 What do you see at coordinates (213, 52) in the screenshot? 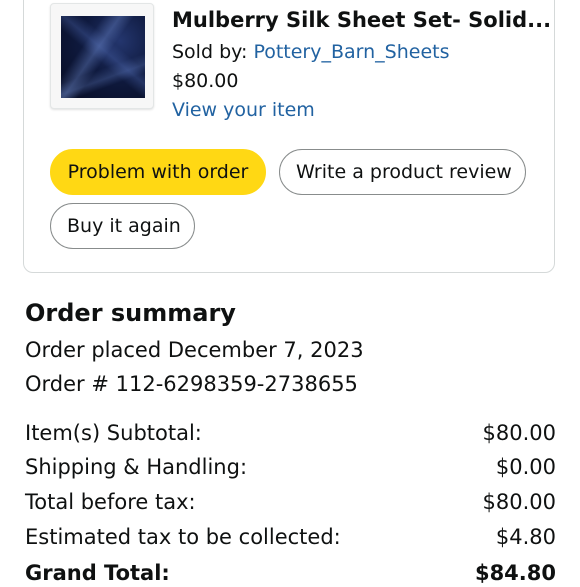
I see `sold-by-label: Sold by:` at bounding box center [213, 52].